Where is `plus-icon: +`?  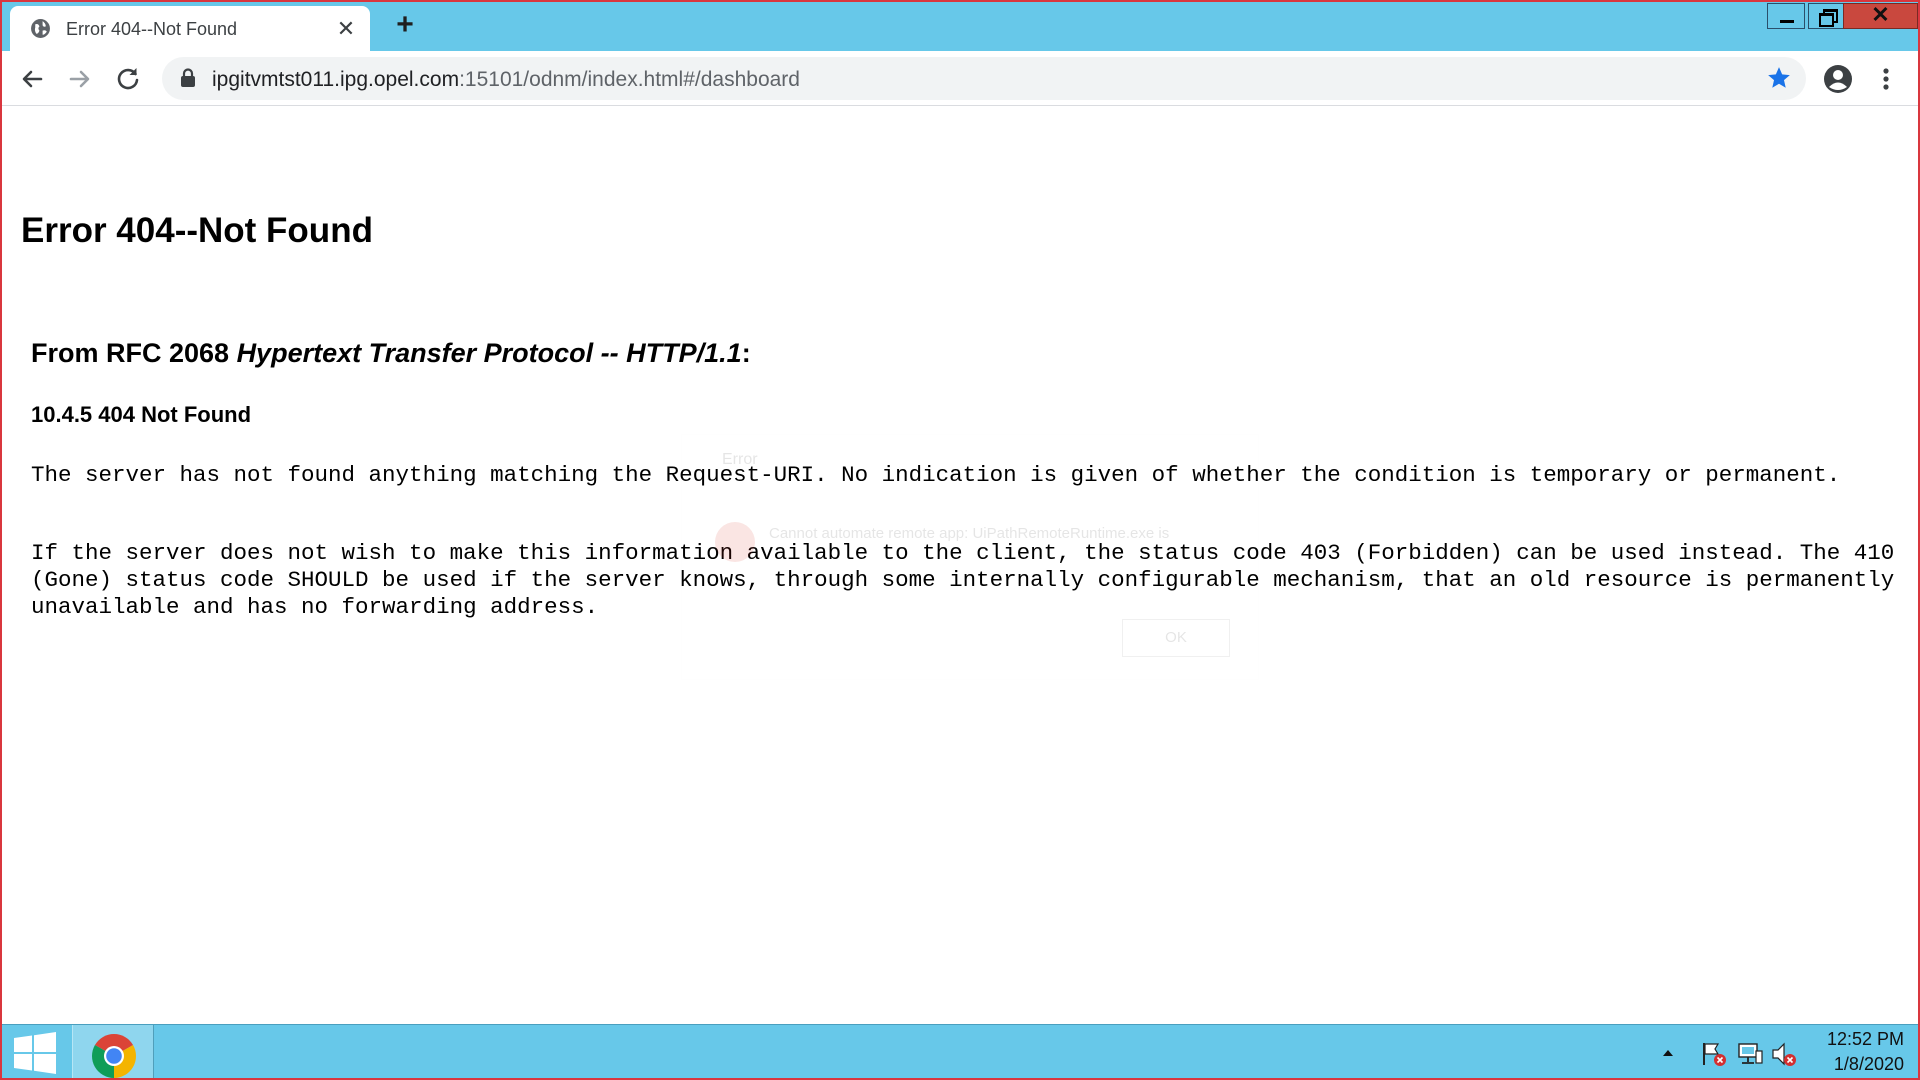 plus-icon: + is located at coordinates (405, 25).